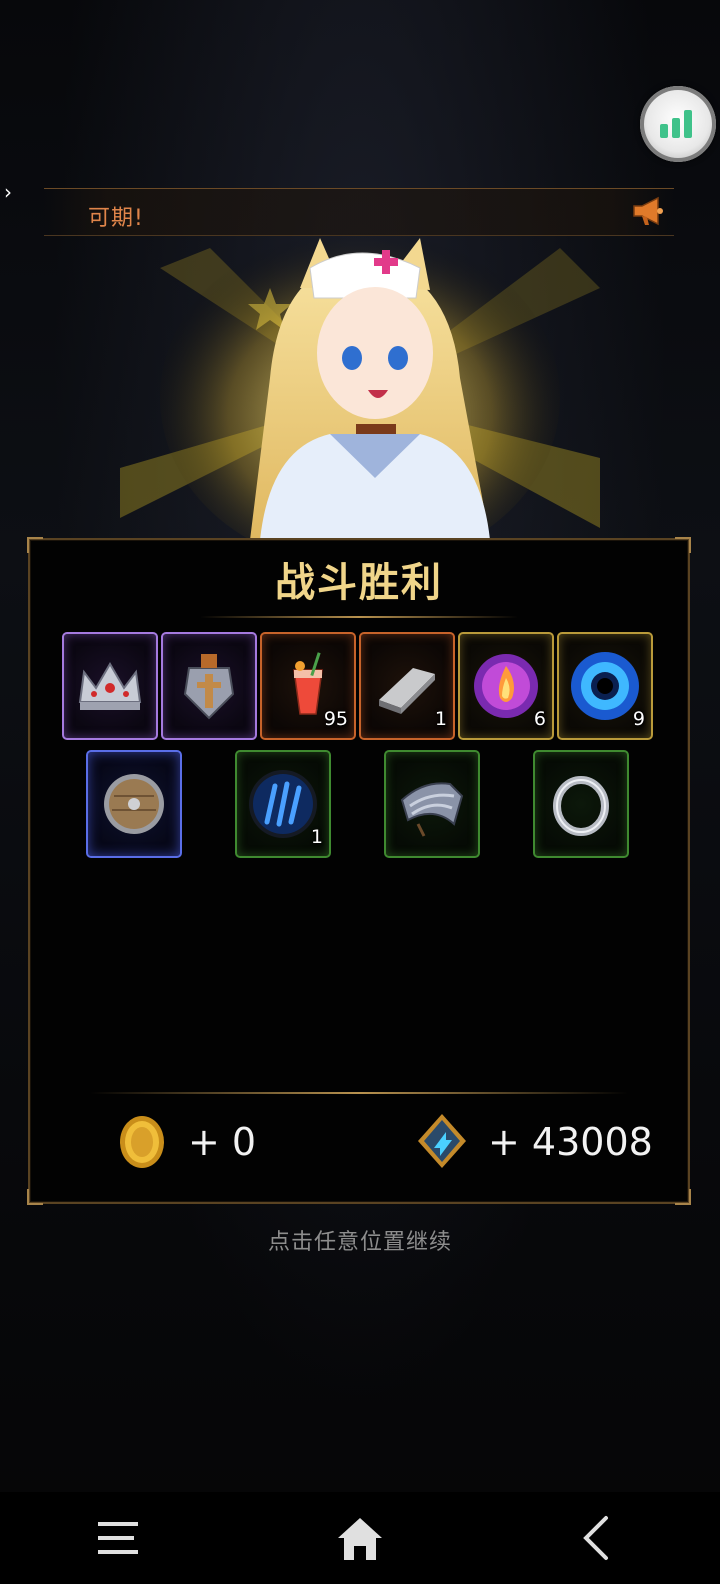 The height and width of the screenshot is (1584, 720). What do you see at coordinates (359, 617) in the screenshot?
I see `title-divider` at bounding box center [359, 617].